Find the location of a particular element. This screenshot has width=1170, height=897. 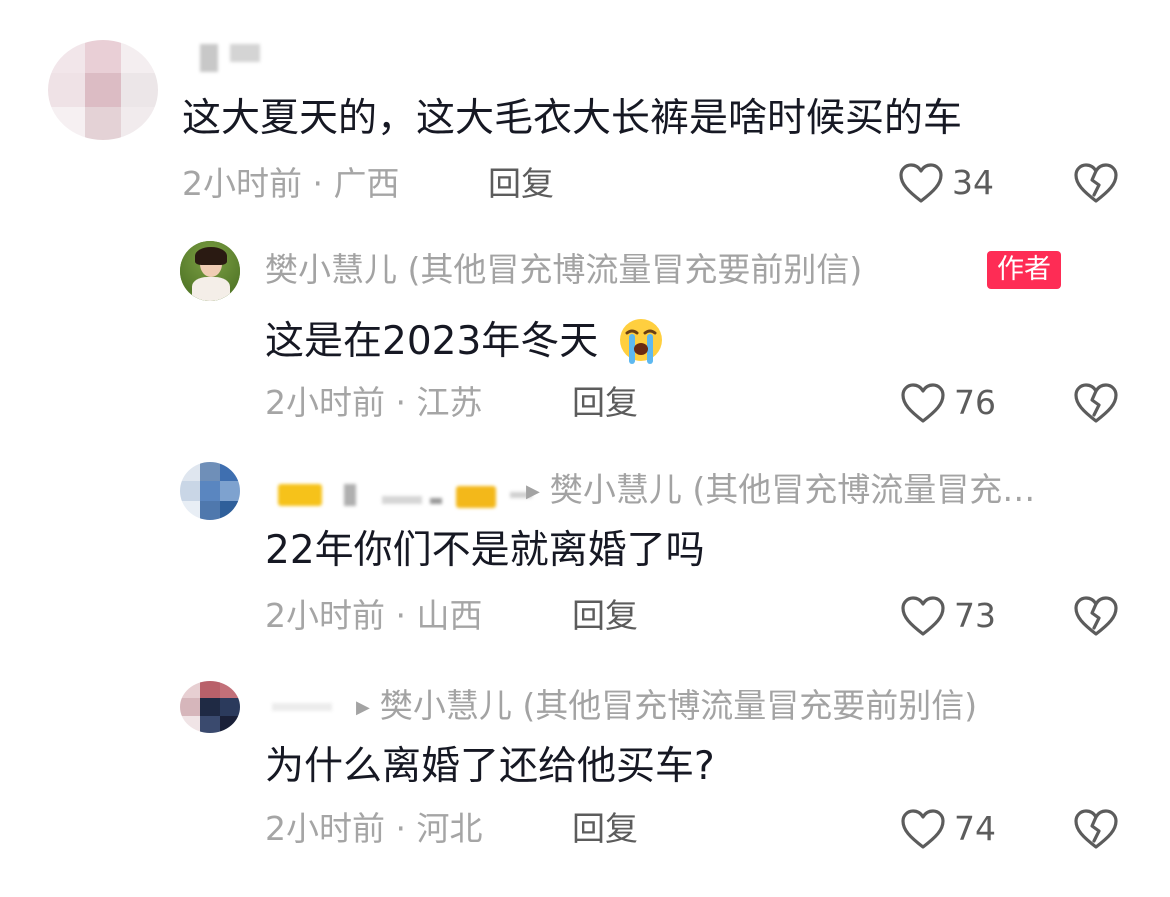

crying-face-icon is located at coordinates (640, 341).